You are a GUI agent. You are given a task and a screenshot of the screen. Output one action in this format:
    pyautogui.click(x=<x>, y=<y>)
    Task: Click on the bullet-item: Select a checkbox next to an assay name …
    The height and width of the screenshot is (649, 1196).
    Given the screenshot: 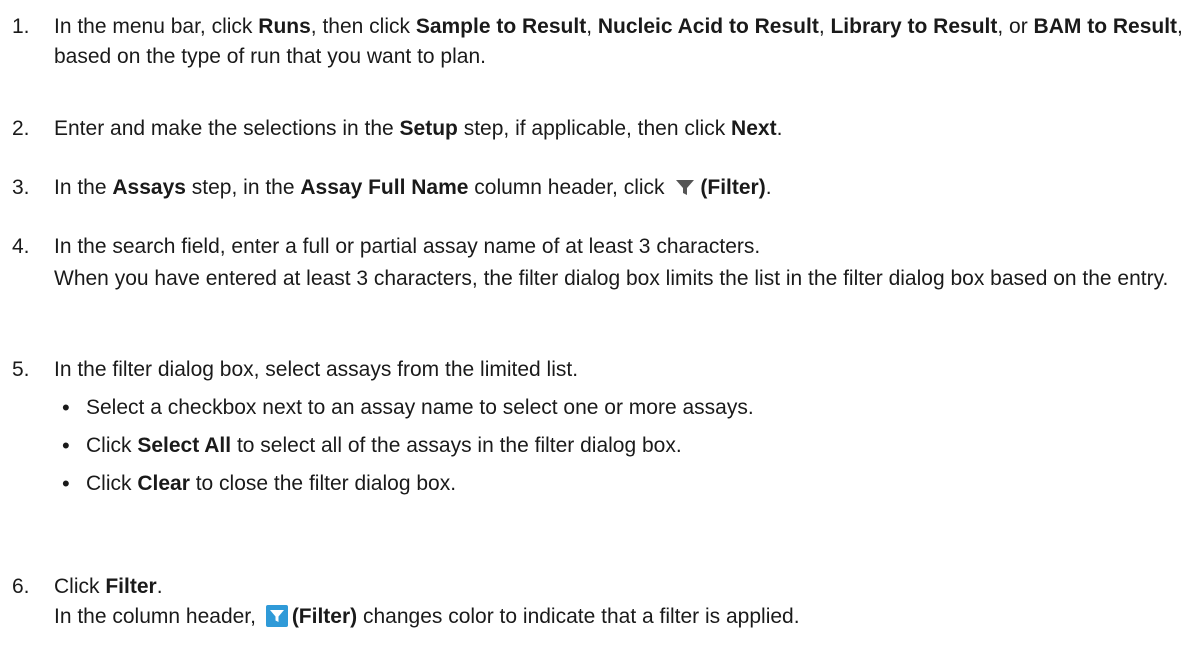 What is the action you would take?
    pyautogui.click(x=621, y=408)
    